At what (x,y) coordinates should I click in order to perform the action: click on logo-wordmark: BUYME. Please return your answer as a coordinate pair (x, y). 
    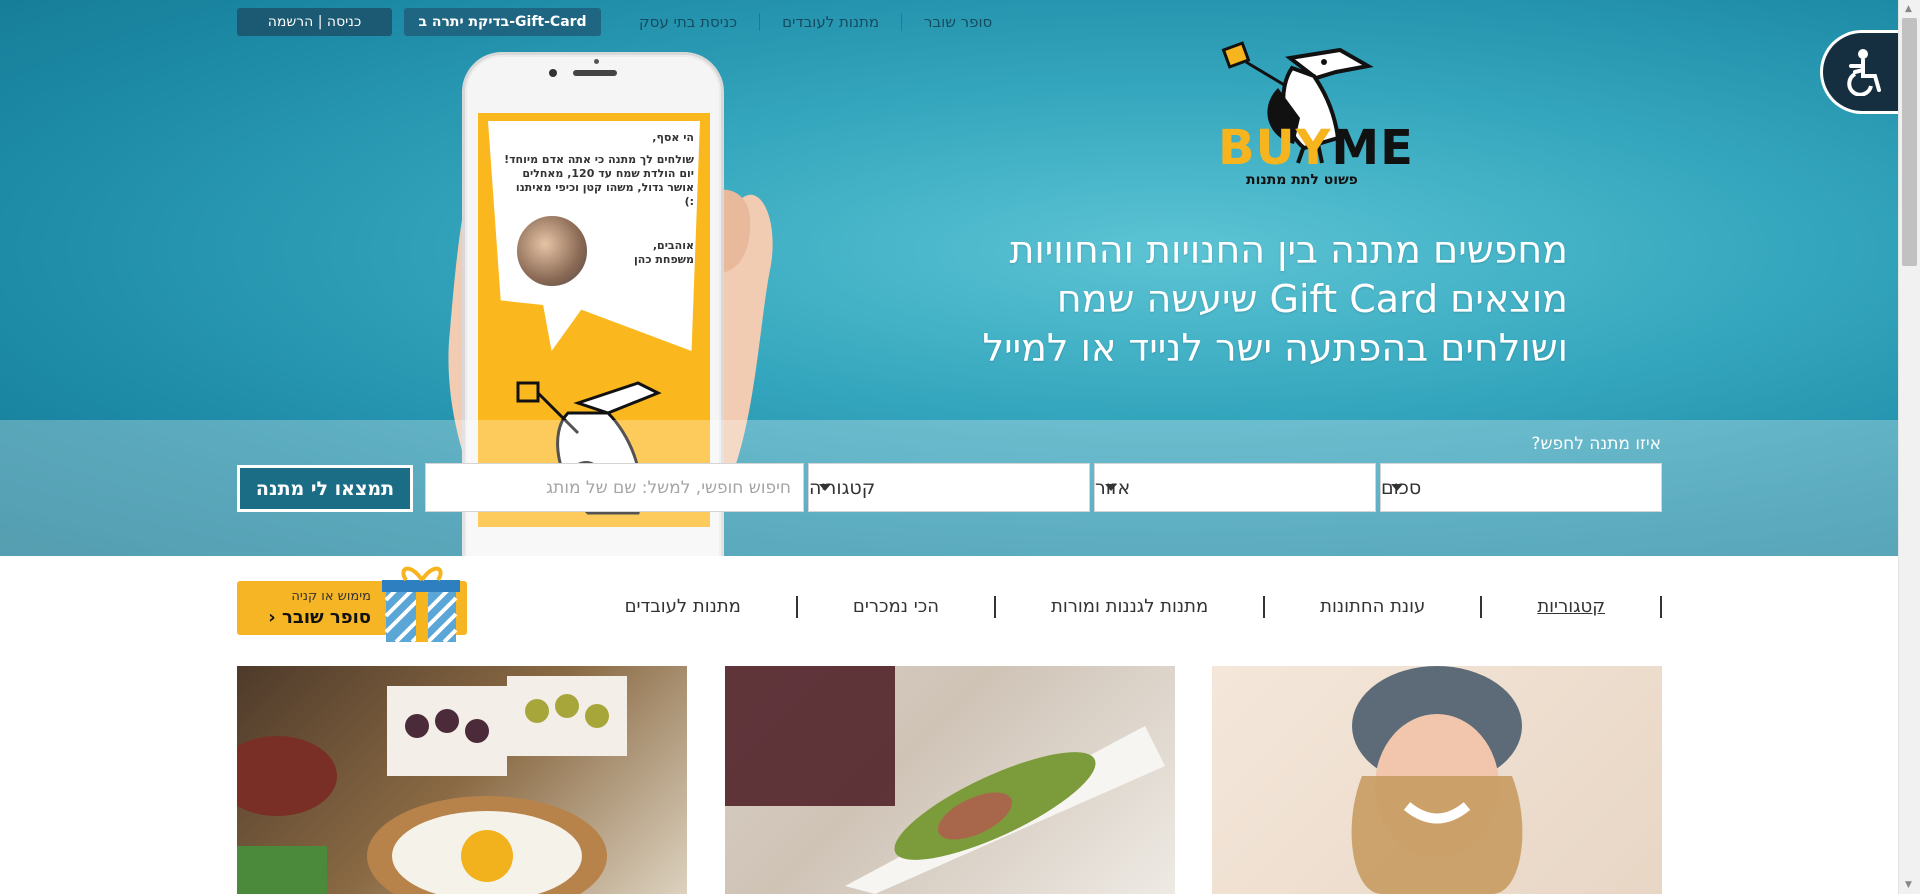
    Looking at the image, I should click on (1316, 148).